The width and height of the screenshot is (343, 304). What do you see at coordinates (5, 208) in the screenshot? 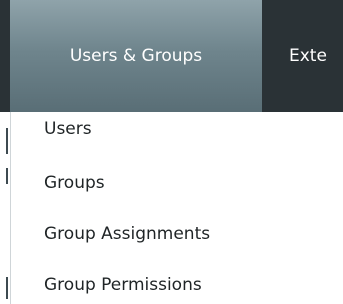
I see `left-edge-decoration` at bounding box center [5, 208].